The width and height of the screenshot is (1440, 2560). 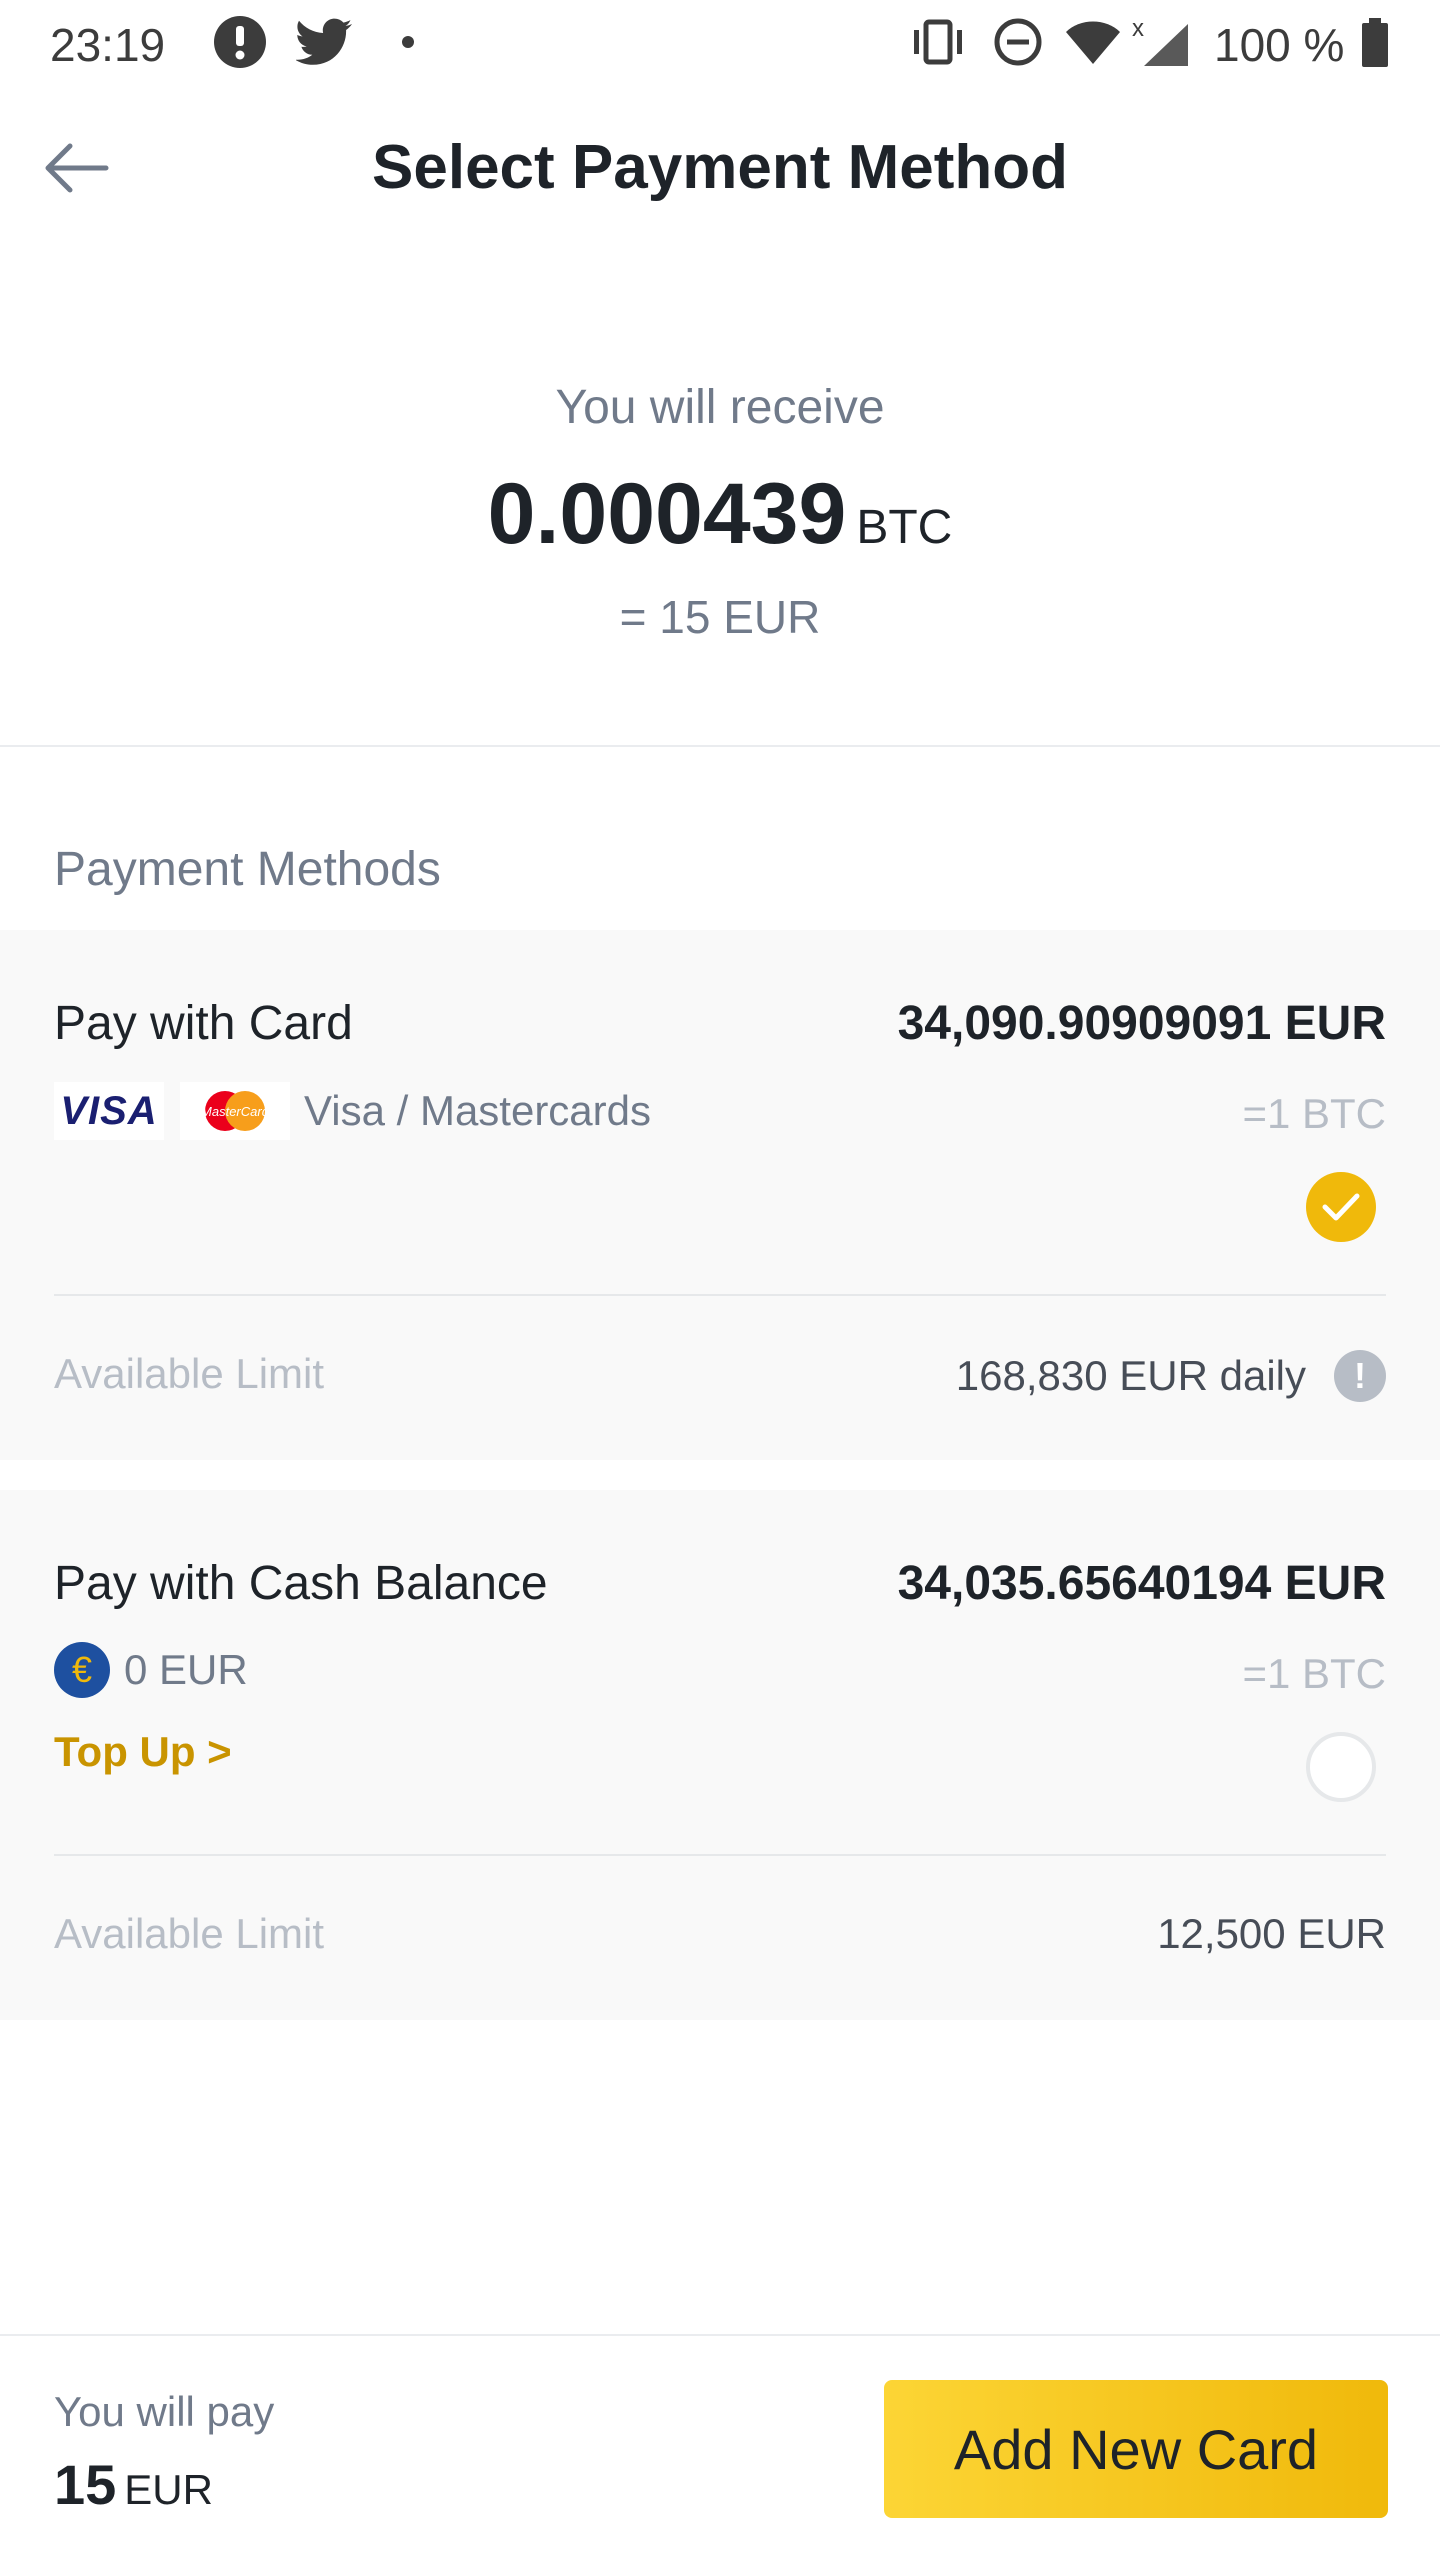 I want to click on cash-balance: € 0 EUR, so click(x=151, y=1670).